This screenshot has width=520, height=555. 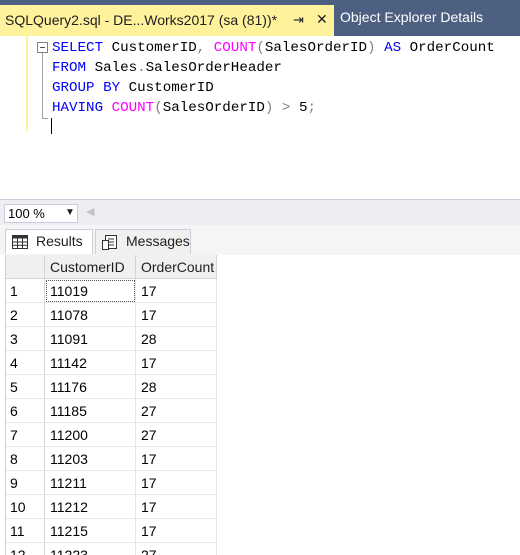 What do you see at coordinates (90, 386) in the screenshot?
I see `cell-customerid: 11176` at bounding box center [90, 386].